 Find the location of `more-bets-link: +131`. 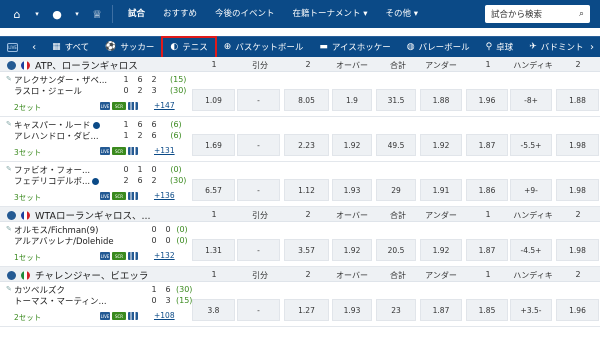

more-bets-link: +131 is located at coordinates (164, 150).